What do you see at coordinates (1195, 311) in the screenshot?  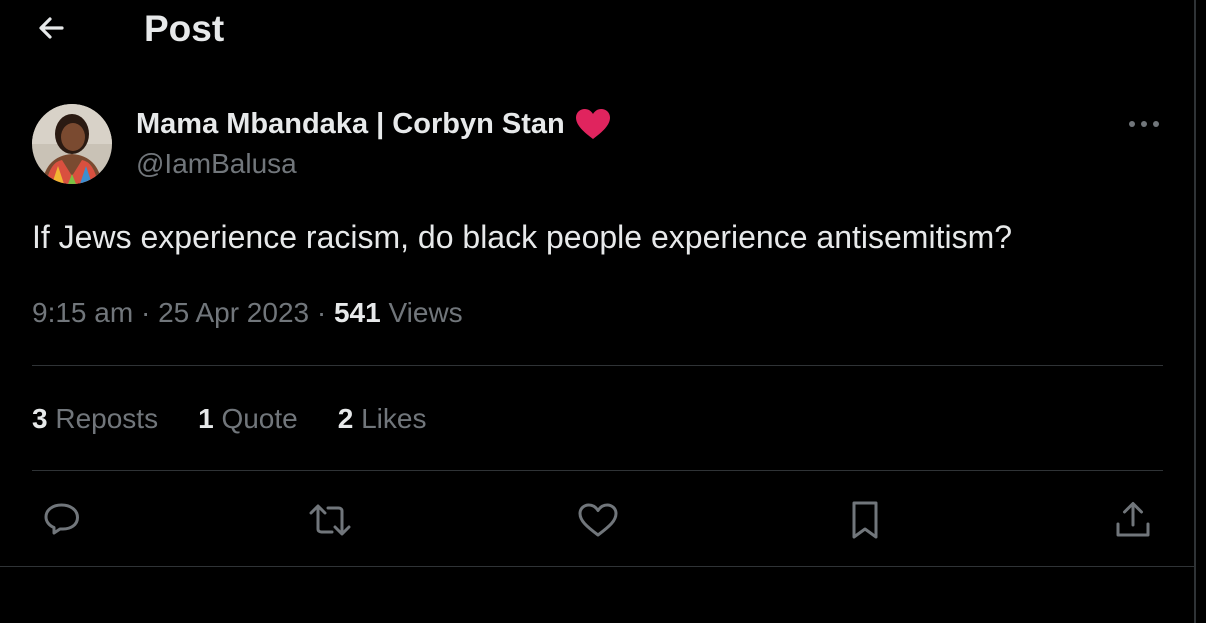 I see `column-border` at bounding box center [1195, 311].